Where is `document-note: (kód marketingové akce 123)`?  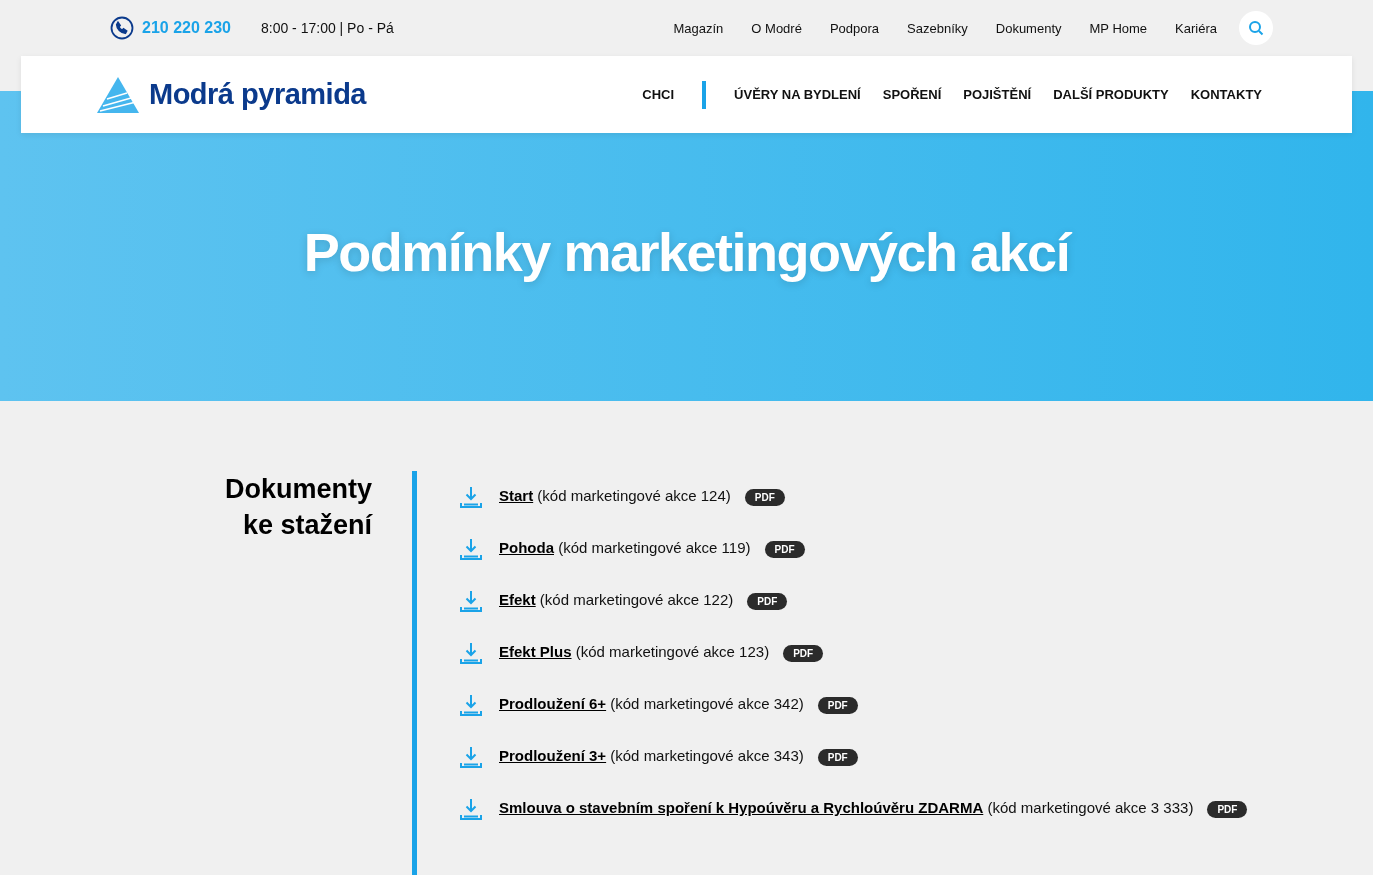
document-note: (kód marketingové akce 123) is located at coordinates (672, 651).